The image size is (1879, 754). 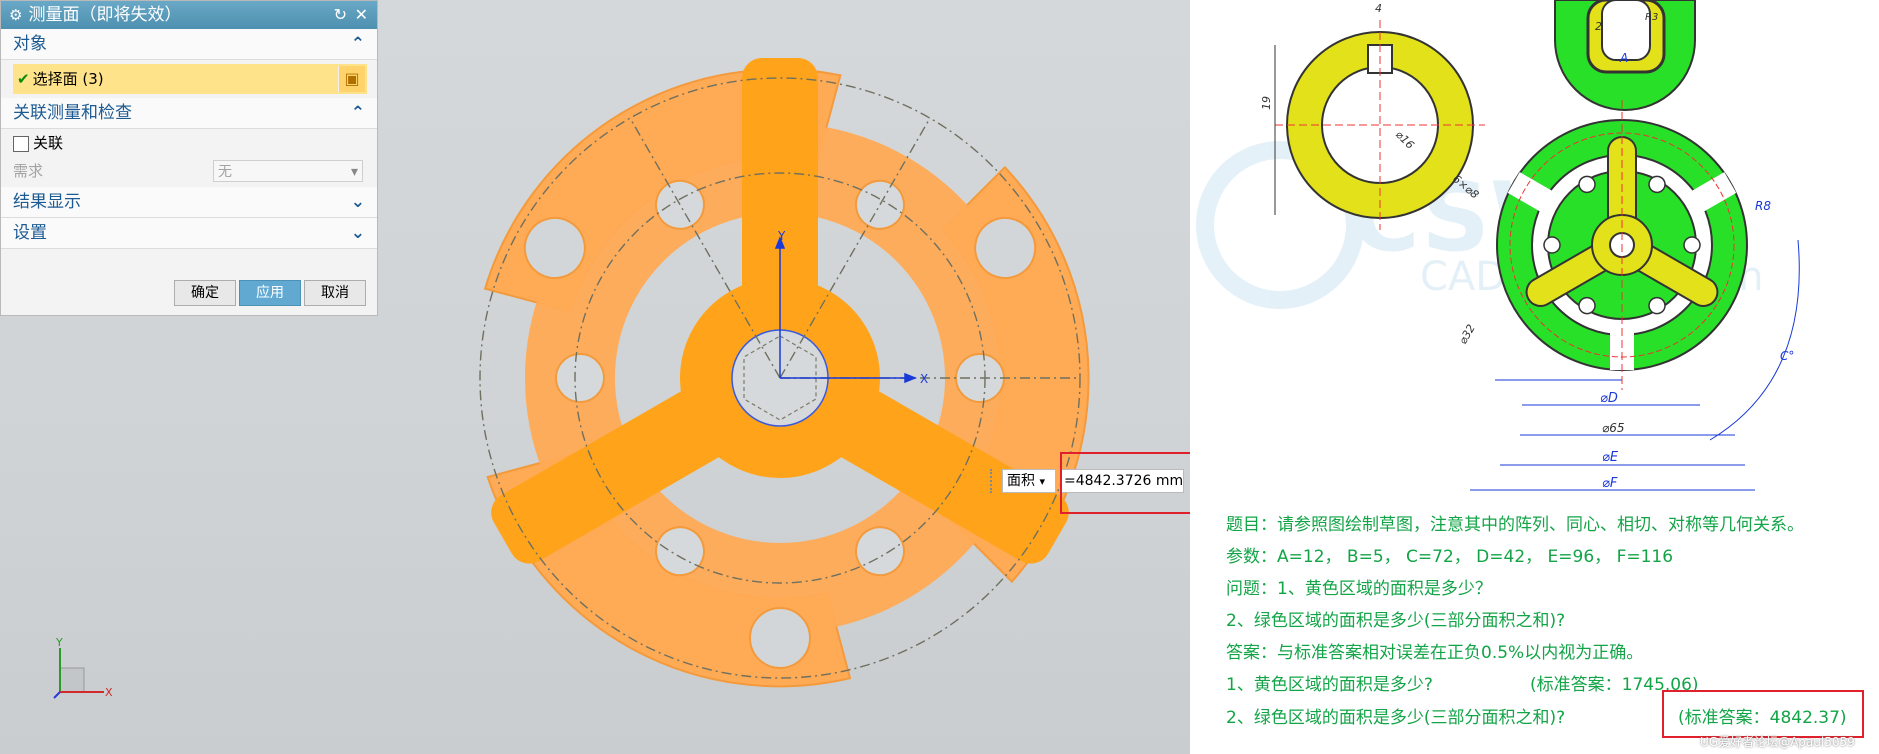 I want to click on doc-line-4: 2、绿色区域的面积是多少(三部分面积之和)?, so click(x=1396, y=621).